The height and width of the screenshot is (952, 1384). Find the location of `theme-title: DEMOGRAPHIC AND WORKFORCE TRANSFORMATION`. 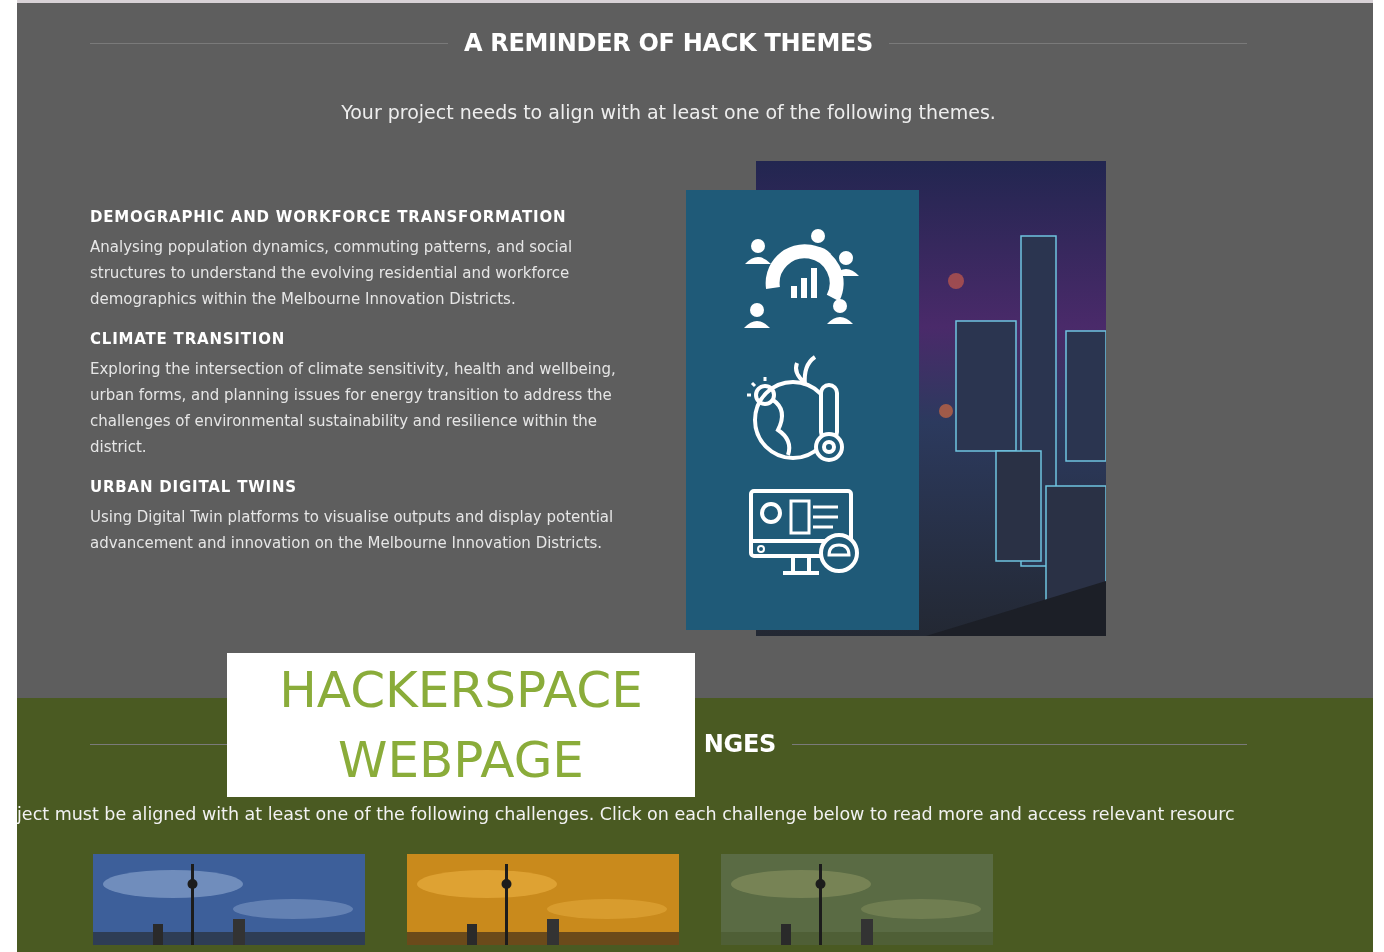

theme-title: DEMOGRAPHIC AND WORKFORCE TRANSFORMATION is located at coordinates (329, 217).